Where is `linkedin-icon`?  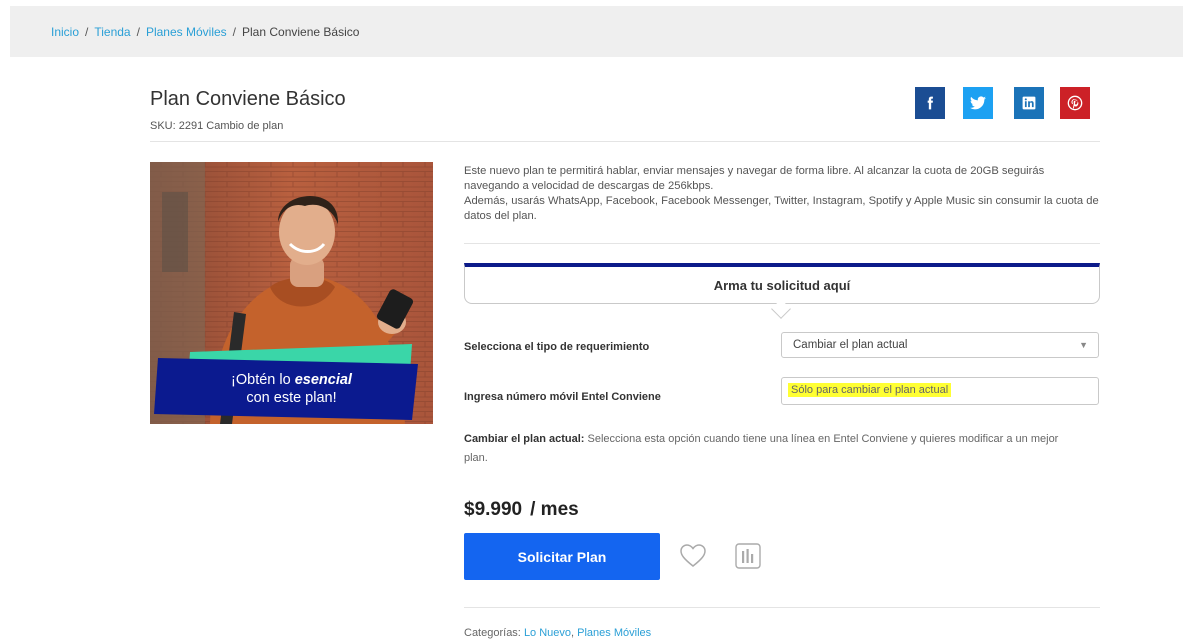
linkedin-icon is located at coordinates (1029, 103).